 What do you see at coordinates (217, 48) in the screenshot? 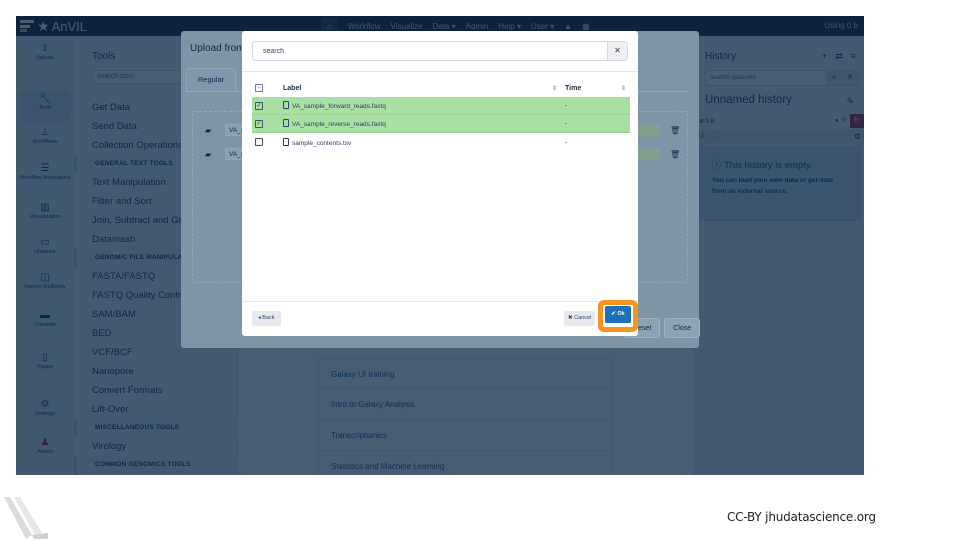
I see `upload-dialog-title: Upload from` at bounding box center [217, 48].